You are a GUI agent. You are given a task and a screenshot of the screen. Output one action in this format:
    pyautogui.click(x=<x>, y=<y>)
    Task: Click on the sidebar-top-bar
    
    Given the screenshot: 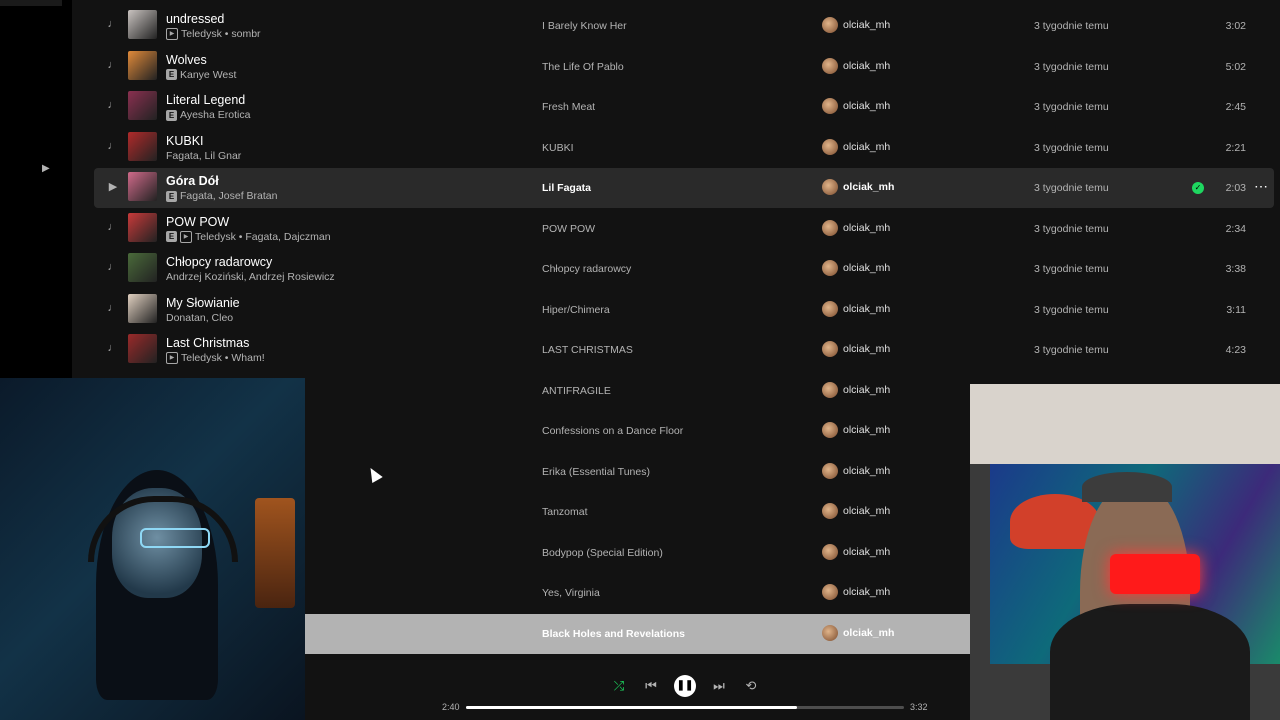 What is the action you would take?
    pyautogui.click(x=31, y=3)
    